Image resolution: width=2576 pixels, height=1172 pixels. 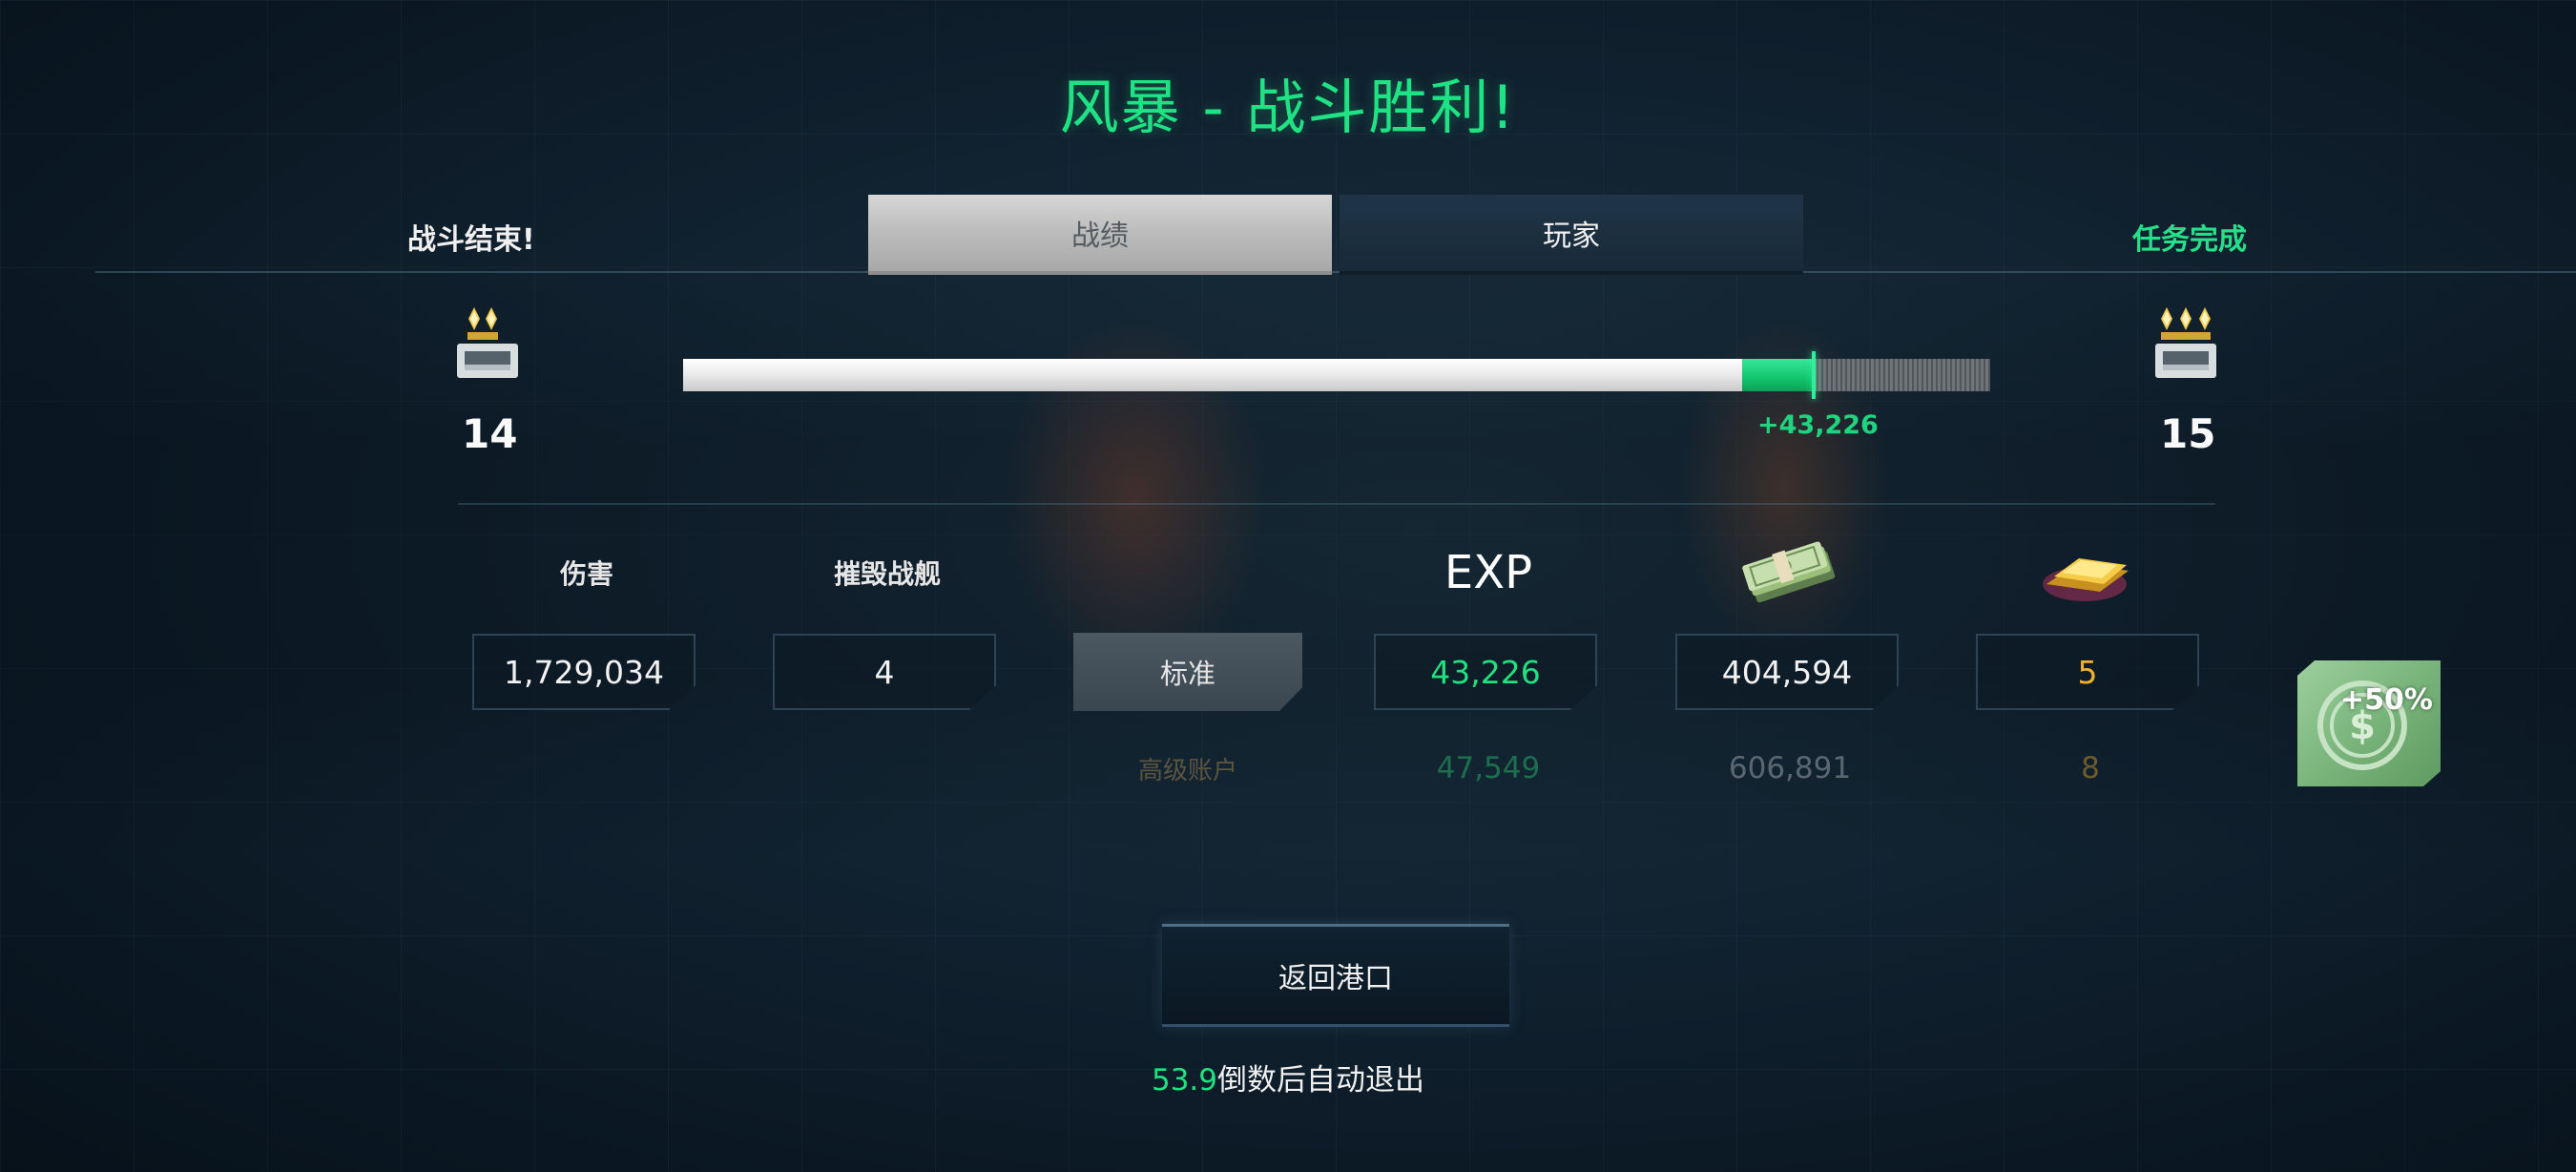 What do you see at coordinates (1814, 375) in the screenshot?
I see `xp-progress-marker` at bounding box center [1814, 375].